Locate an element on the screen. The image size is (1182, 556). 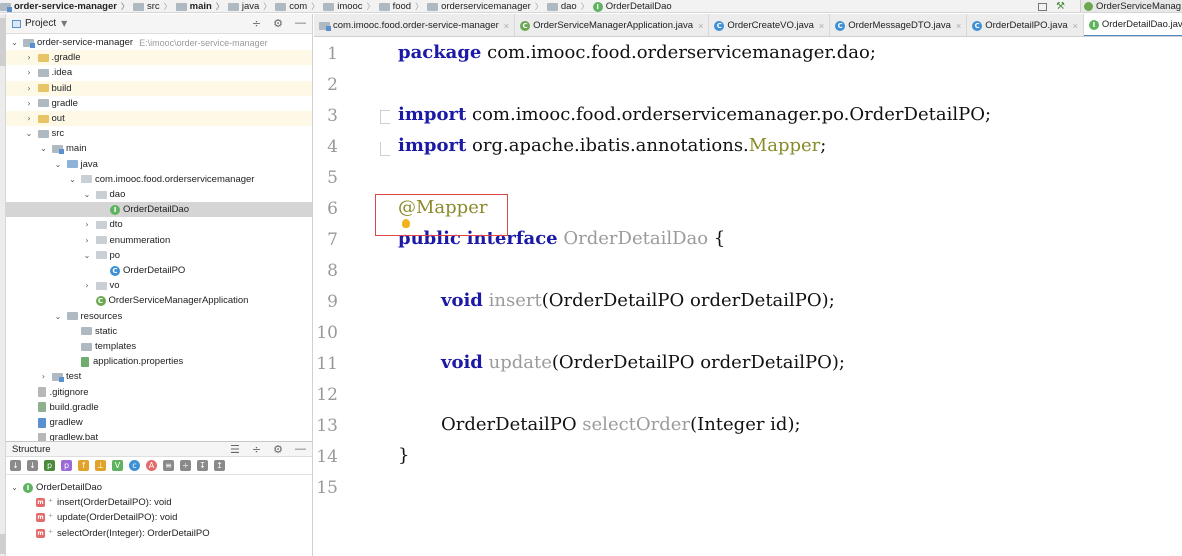
tree-item: ⌄ resources is located at coordinates (159, 316).